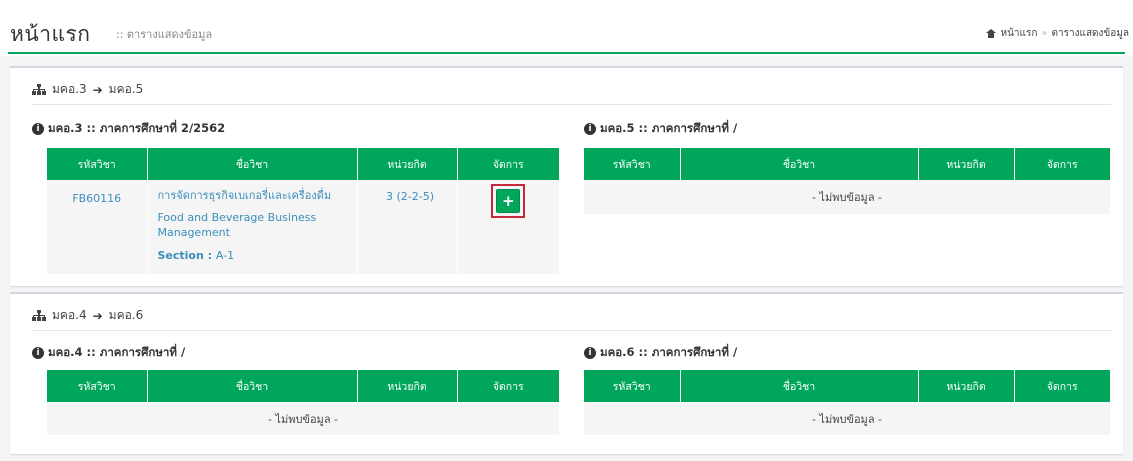 The image size is (1133, 461). Describe the element at coordinates (669, 128) in the screenshot. I see `tqf5-title-text: มคอ.5 :: ภาคการศึกษาที่ /` at that location.